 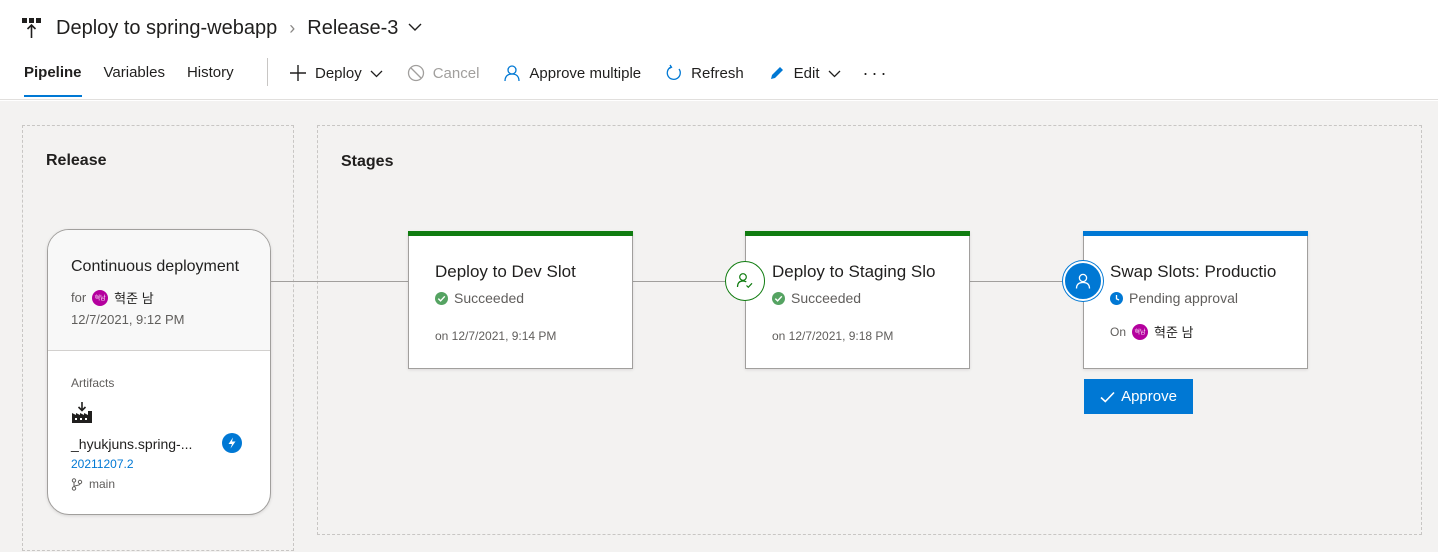 I want to click on tab-pipeline: Pipeline, so click(x=53, y=80).